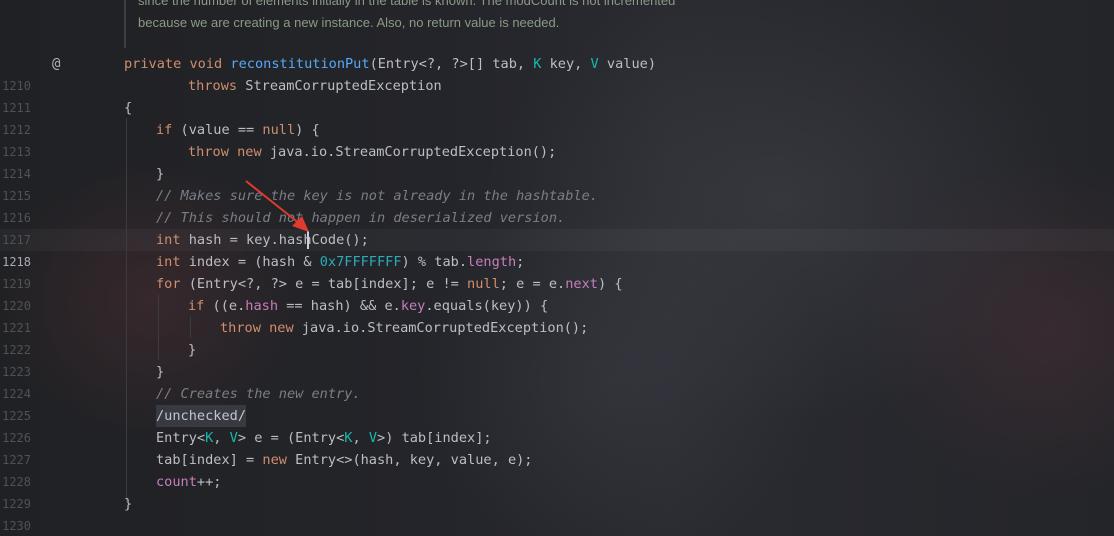 Image resolution: width=1114 pixels, height=536 pixels. I want to click on annotation-arrow-icon, so click(277, 206).